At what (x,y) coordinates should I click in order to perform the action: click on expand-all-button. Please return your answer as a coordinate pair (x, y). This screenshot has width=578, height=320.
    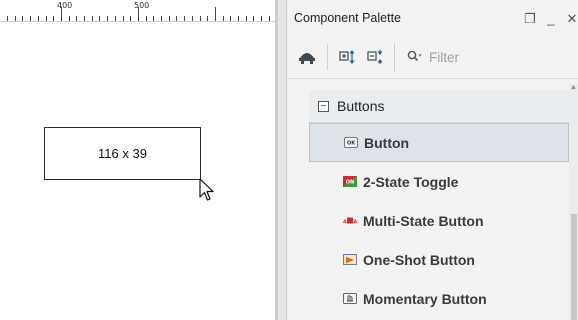
    Looking at the image, I should click on (348, 57).